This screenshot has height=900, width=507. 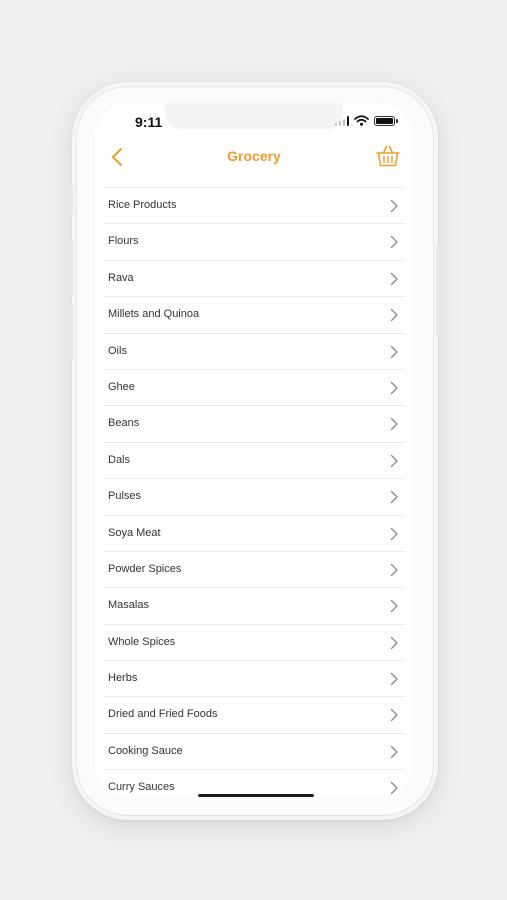 I want to click on list-item: Millets and Quinoa, so click(x=254, y=314).